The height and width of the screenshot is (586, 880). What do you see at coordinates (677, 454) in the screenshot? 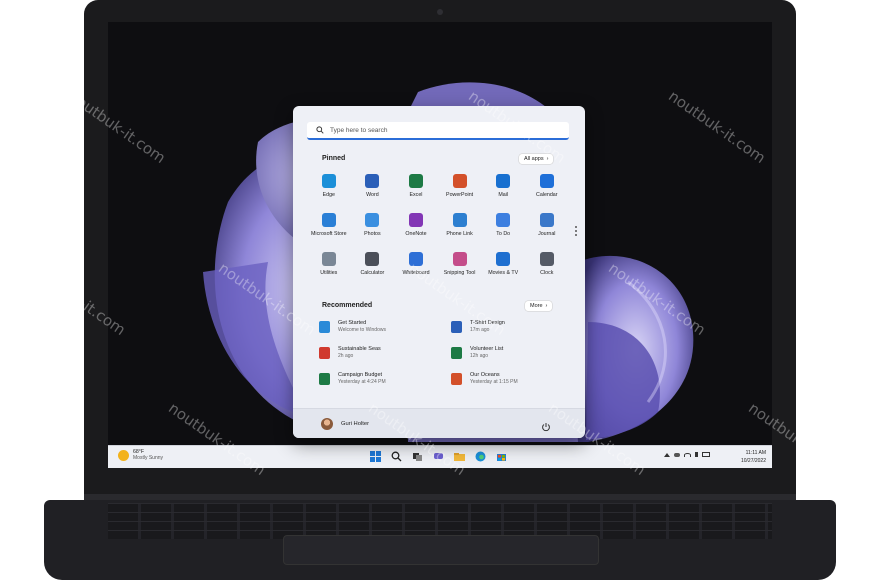
I see `cloud-icon` at bounding box center [677, 454].